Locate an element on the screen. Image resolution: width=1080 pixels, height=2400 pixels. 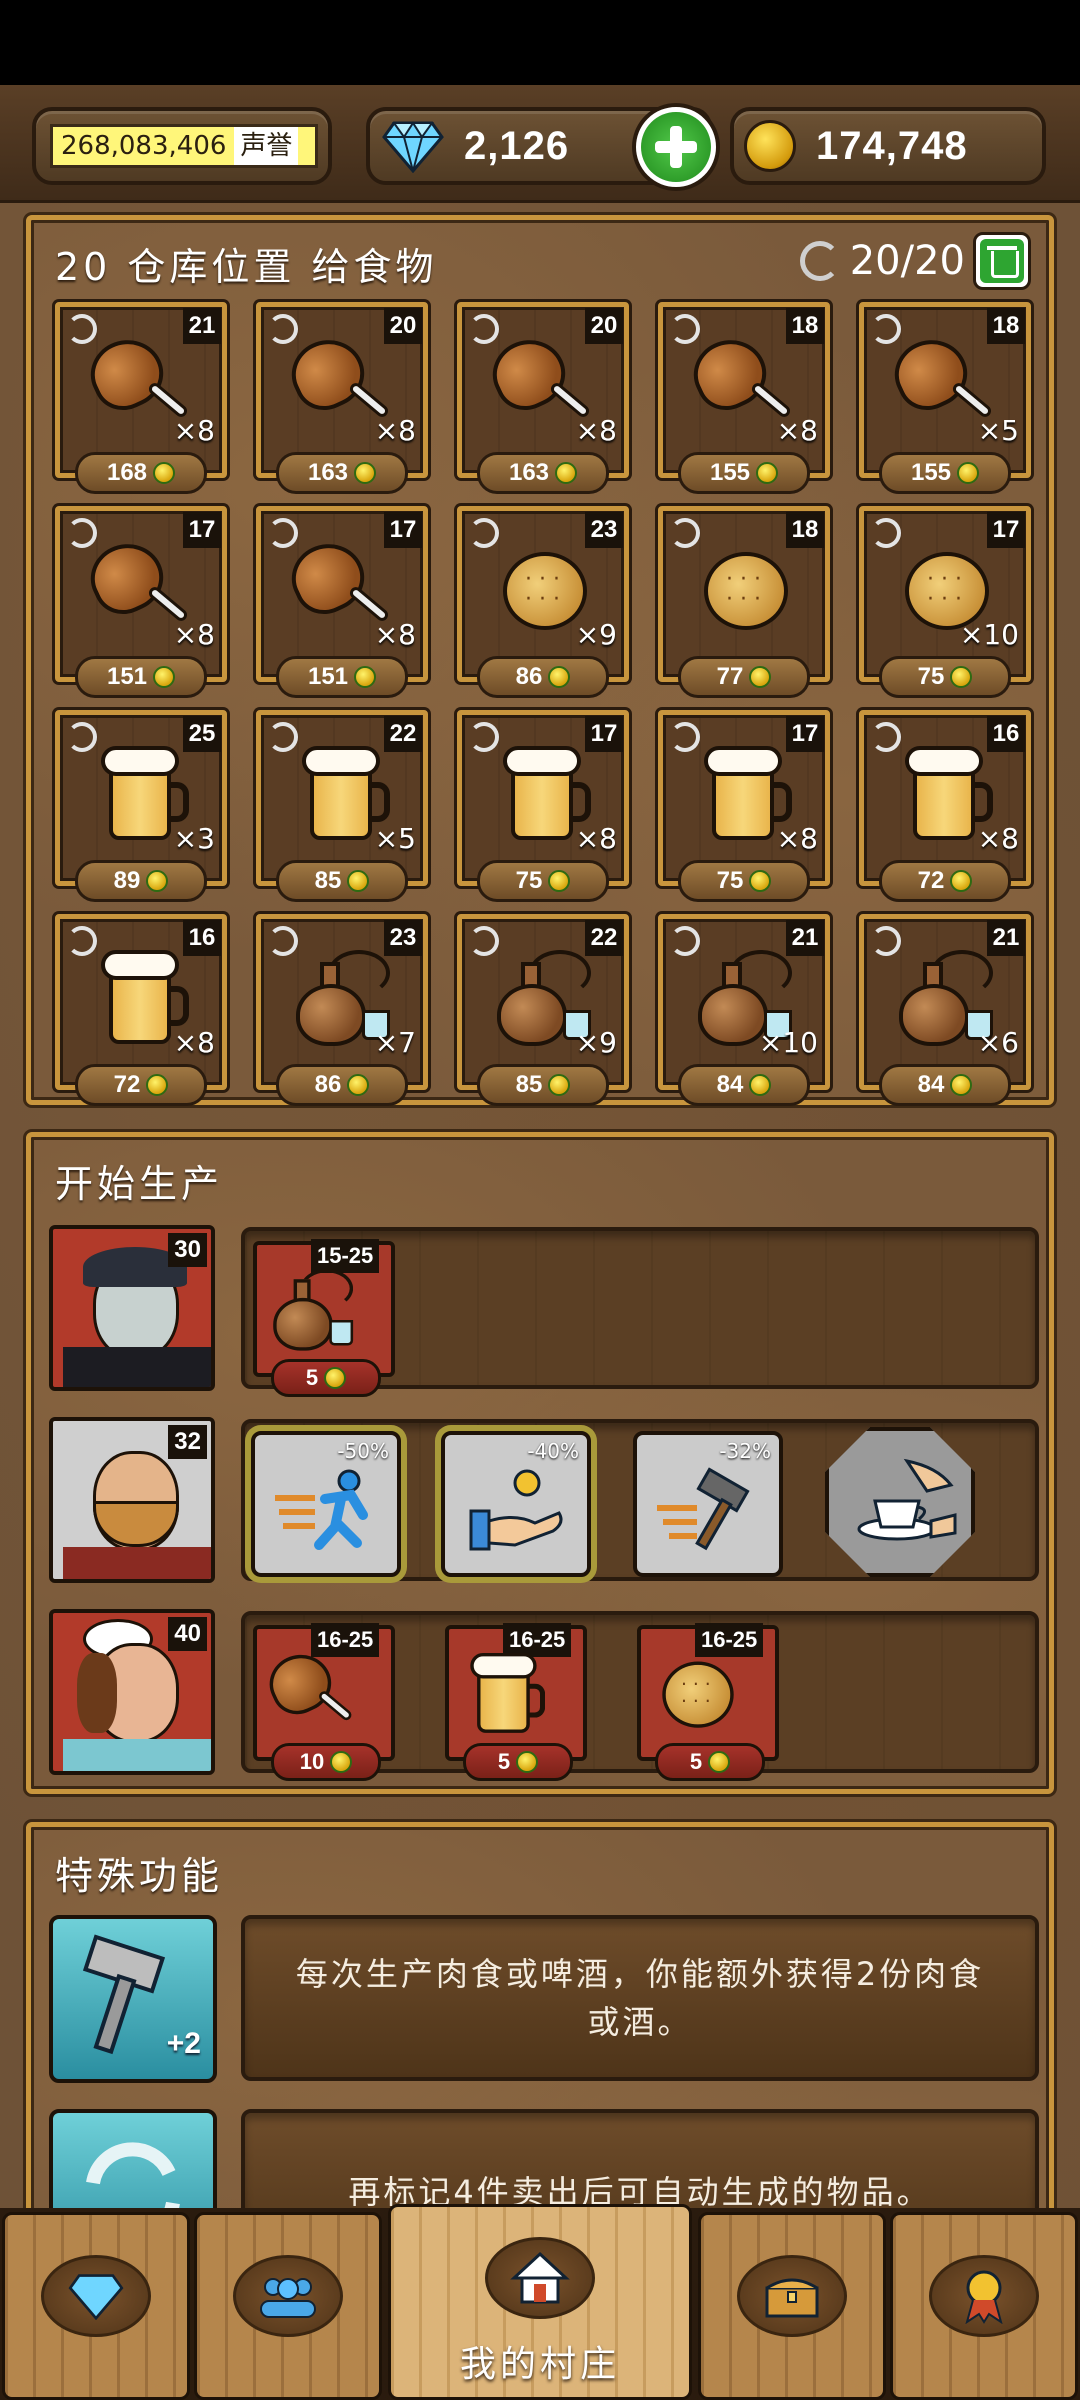
hammer-icon is located at coordinates (703, 1509).